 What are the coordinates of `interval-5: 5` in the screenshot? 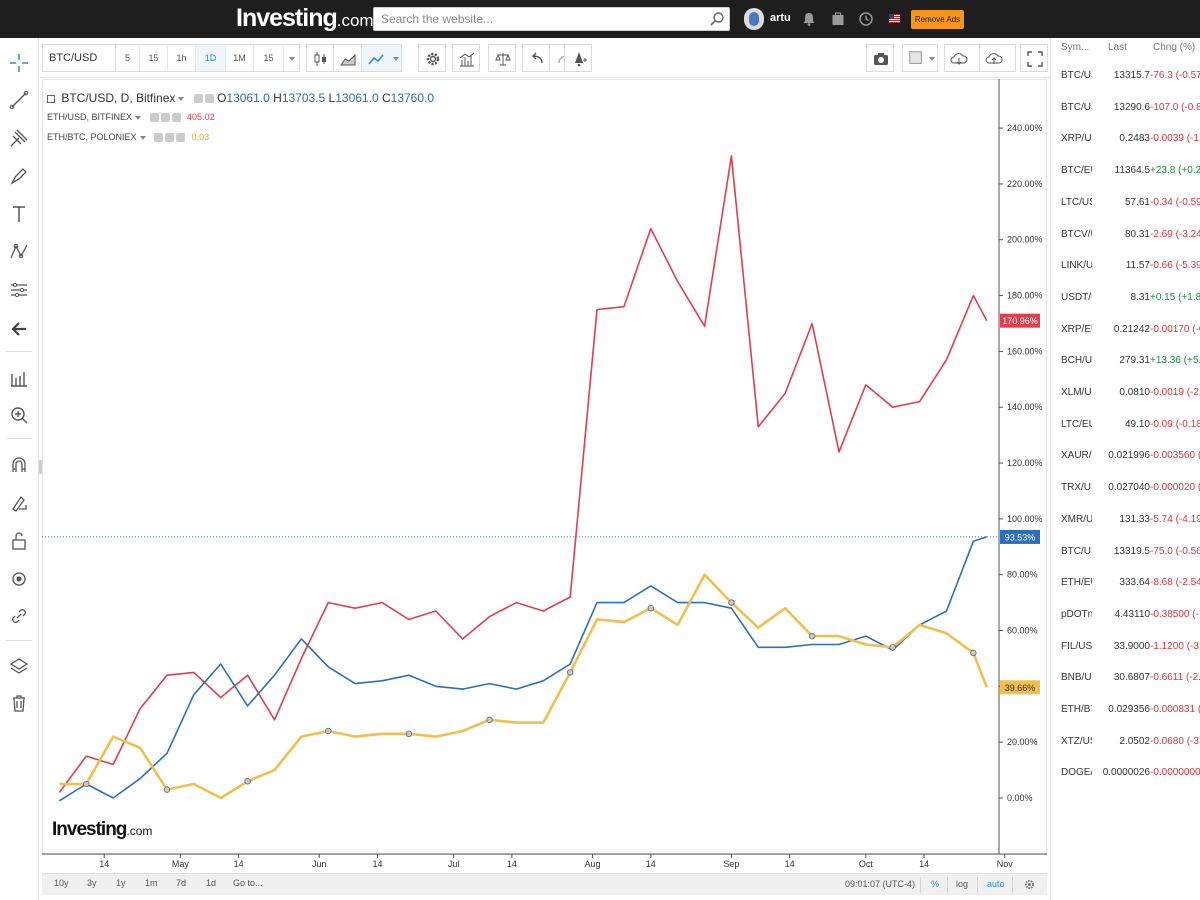 It's located at (128, 58).